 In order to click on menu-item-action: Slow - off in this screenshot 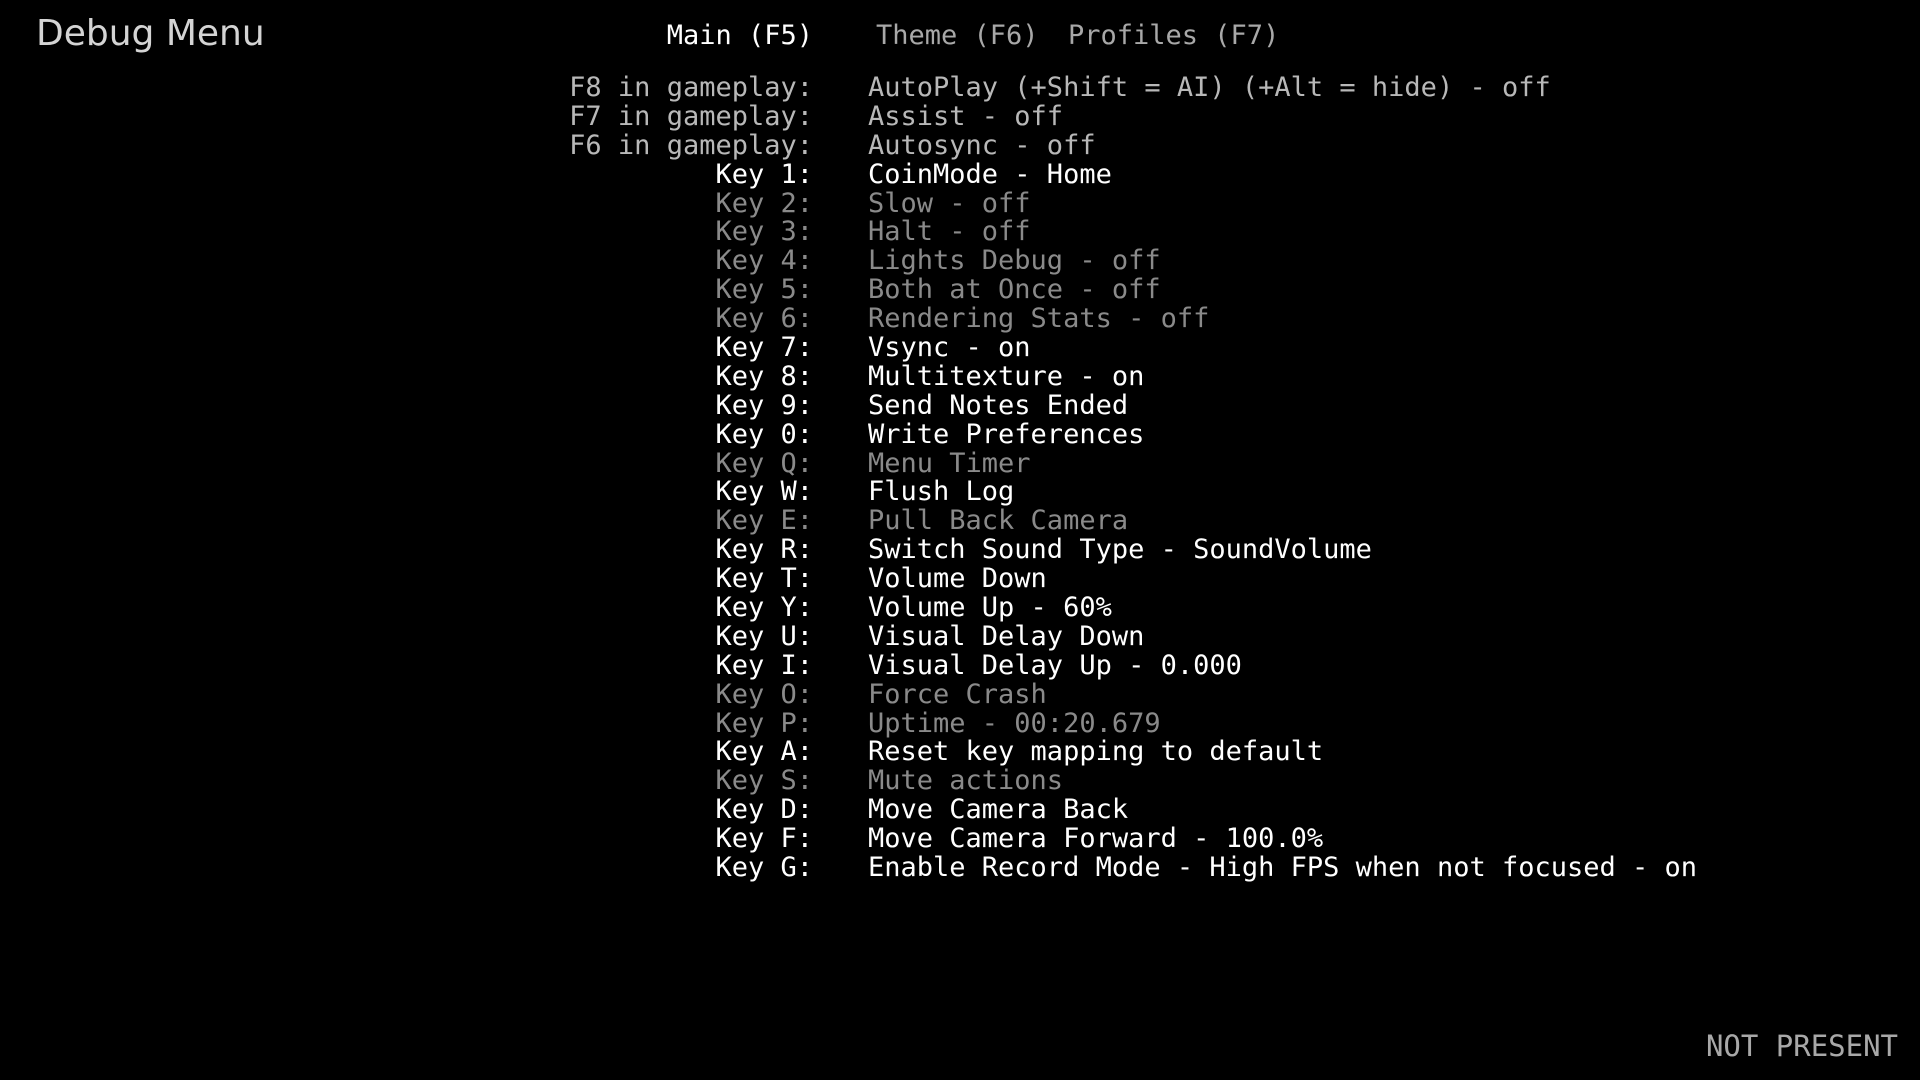, I will do `click(949, 203)`.